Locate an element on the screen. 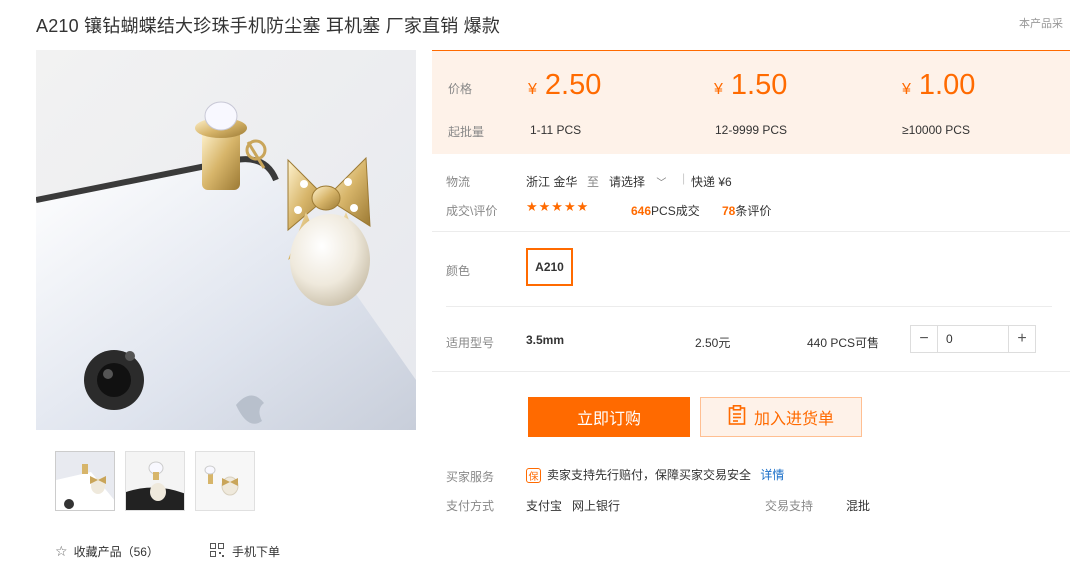 This screenshot has width=1070, height=577. logistics-to: 至 is located at coordinates (593, 182).